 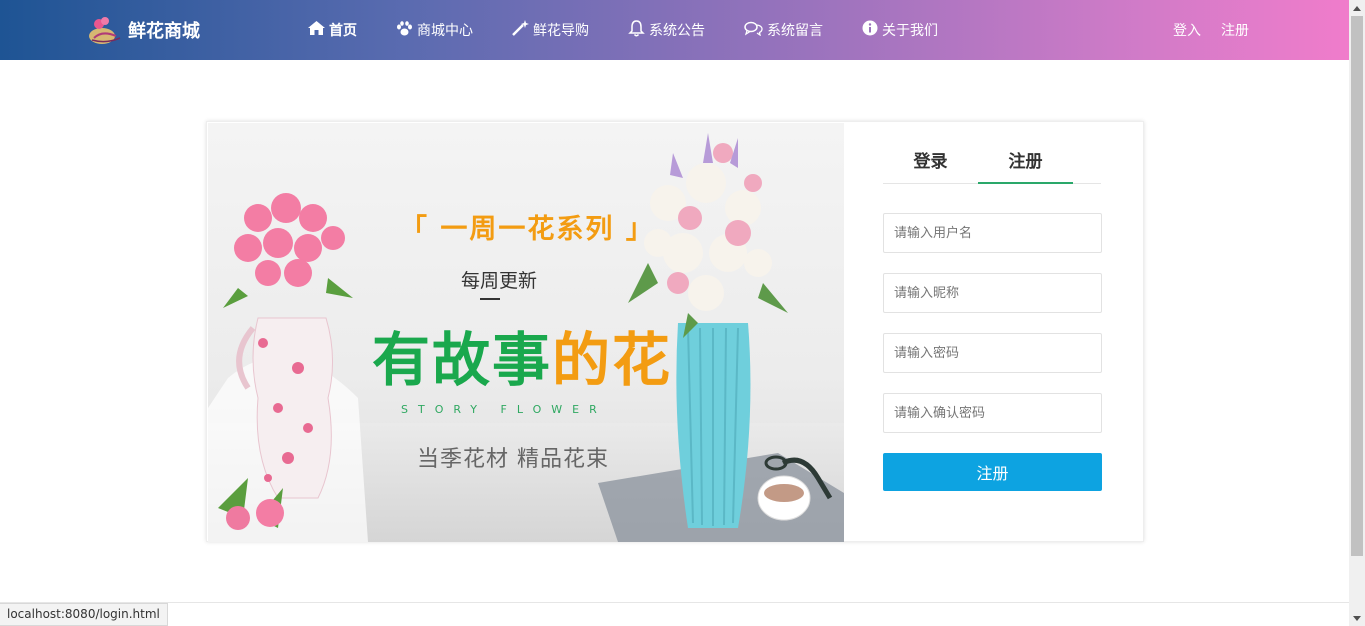 I want to click on comments-icon, so click(x=755, y=30).